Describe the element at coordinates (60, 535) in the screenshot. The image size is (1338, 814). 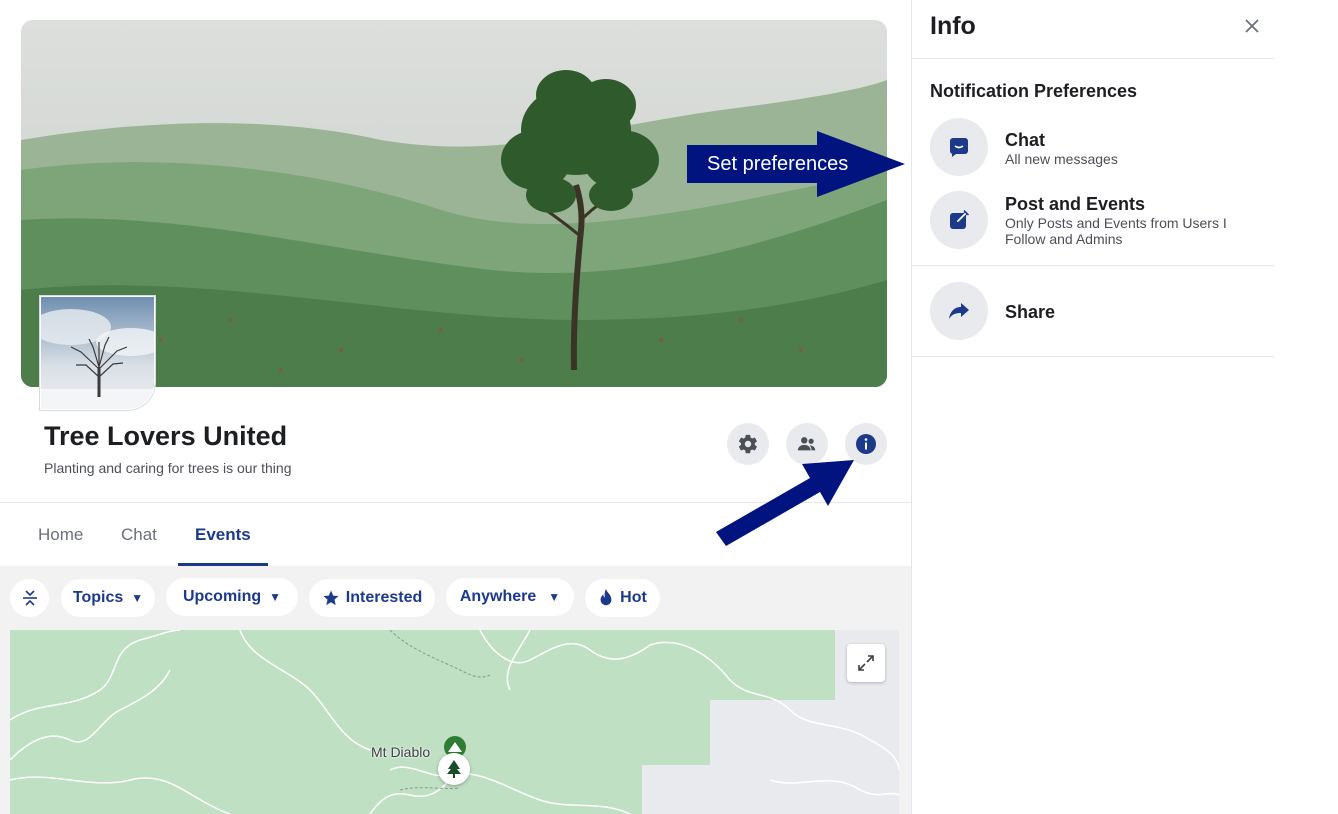
I see `tab-home: Home` at that location.